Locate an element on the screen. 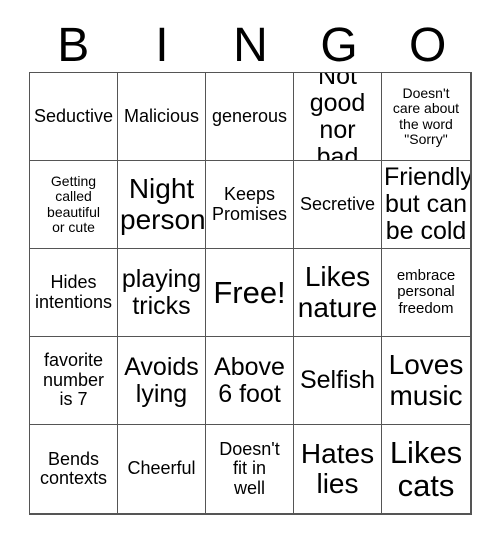 The image size is (500, 544). bingo-cell-label: Bends contexts is located at coordinates (73, 468).